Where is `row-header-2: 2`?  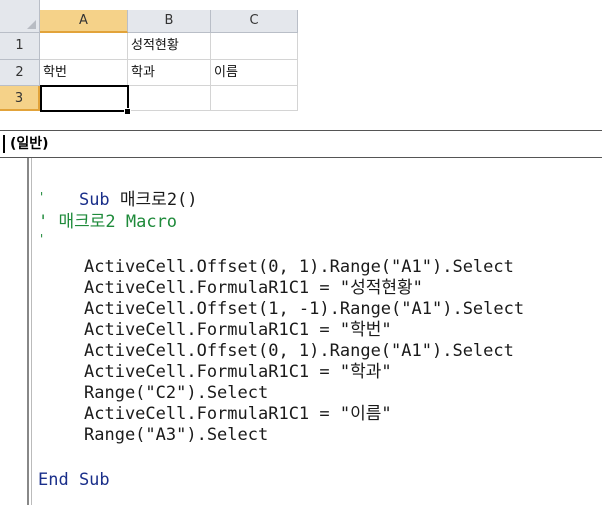 row-header-2: 2 is located at coordinates (20, 73).